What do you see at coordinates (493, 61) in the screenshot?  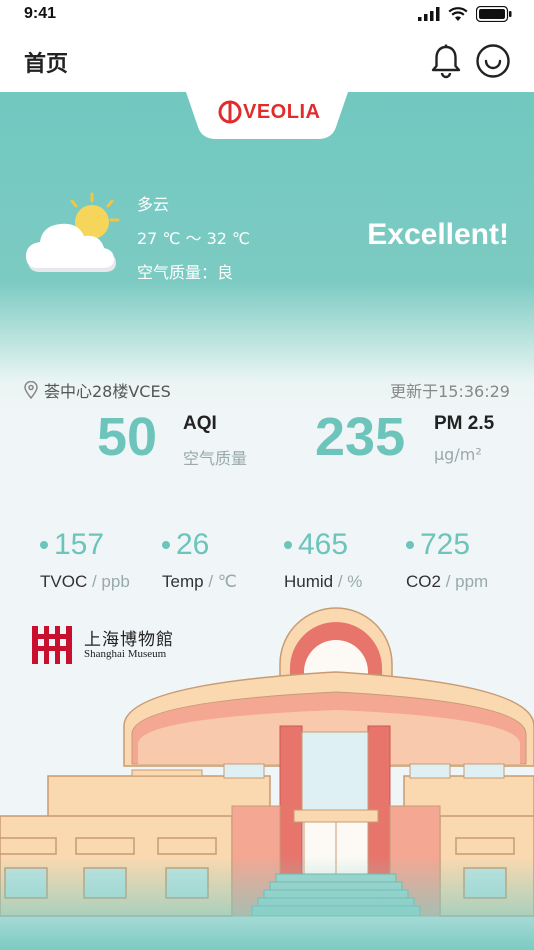 I see `smiley-face-icon` at bounding box center [493, 61].